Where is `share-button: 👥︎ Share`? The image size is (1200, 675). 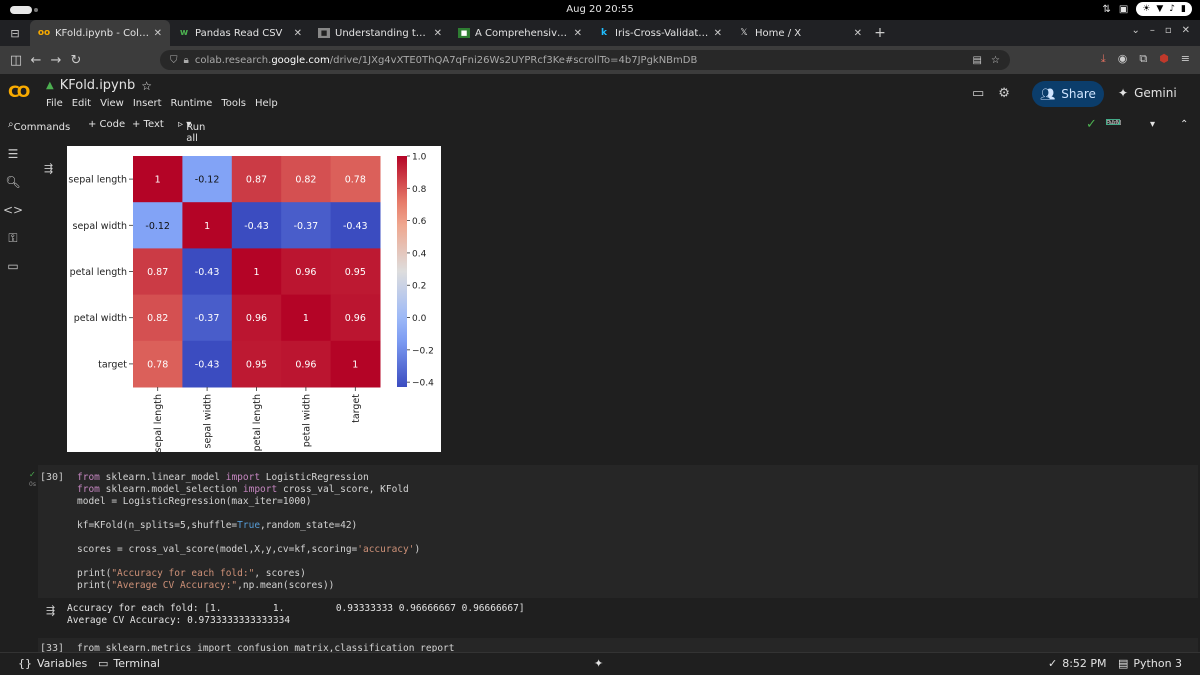 share-button: 👥︎ Share is located at coordinates (1068, 94).